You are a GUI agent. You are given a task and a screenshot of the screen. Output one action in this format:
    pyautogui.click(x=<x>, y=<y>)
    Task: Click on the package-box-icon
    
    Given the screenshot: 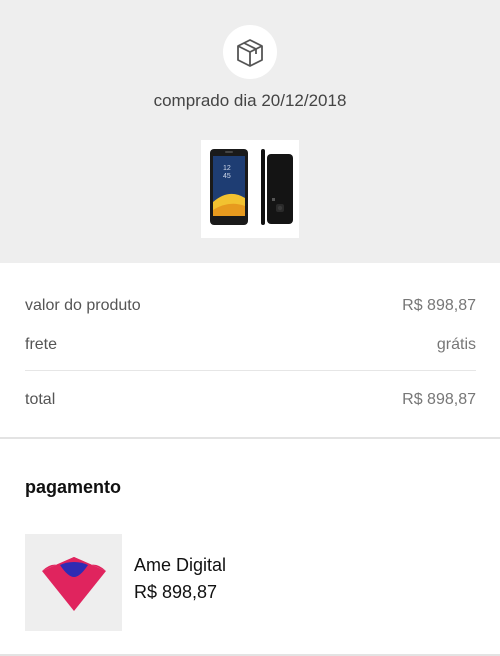 What is the action you would take?
    pyautogui.click(x=250, y=53)
    